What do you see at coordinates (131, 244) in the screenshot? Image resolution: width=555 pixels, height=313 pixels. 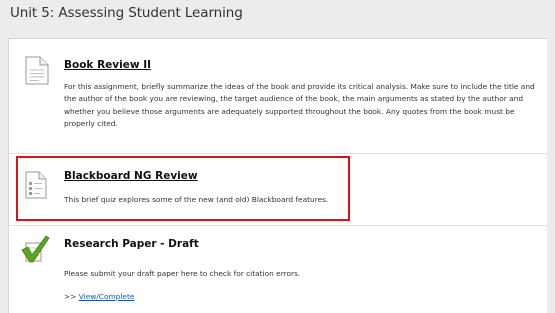 I see `item-title: Research Paper - Draft` at bounding box center [131, 244].